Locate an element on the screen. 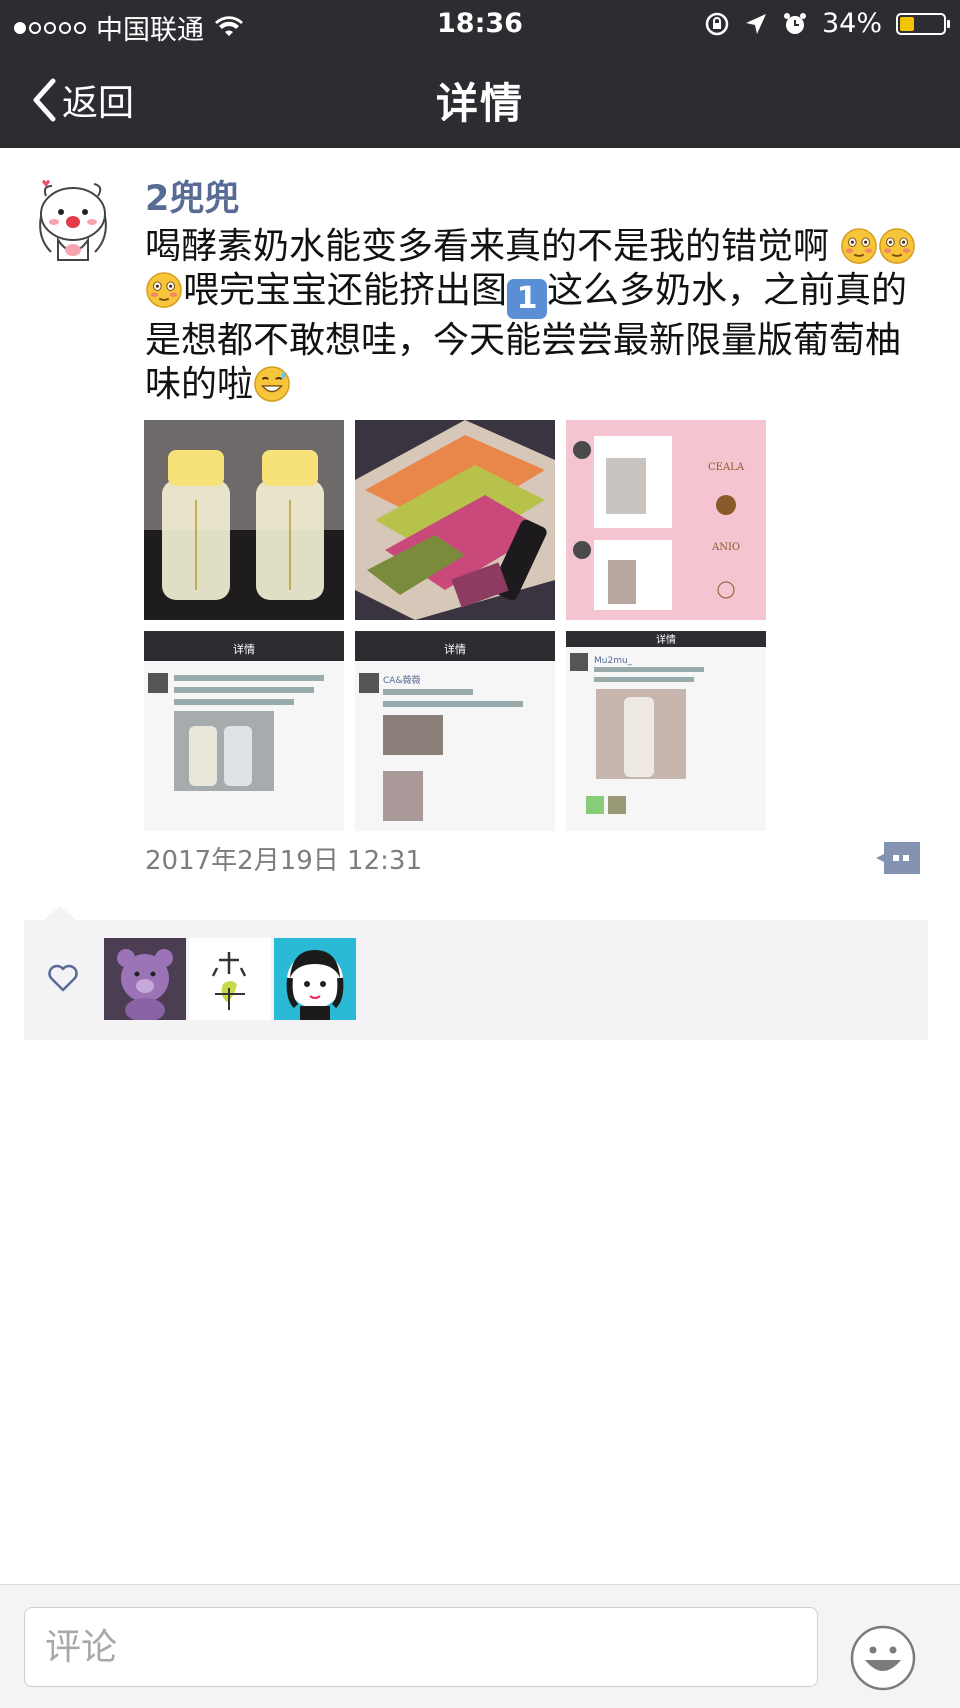  pink-chat-collage-image: CEALA ANIO is located at coordinates (666, 520).